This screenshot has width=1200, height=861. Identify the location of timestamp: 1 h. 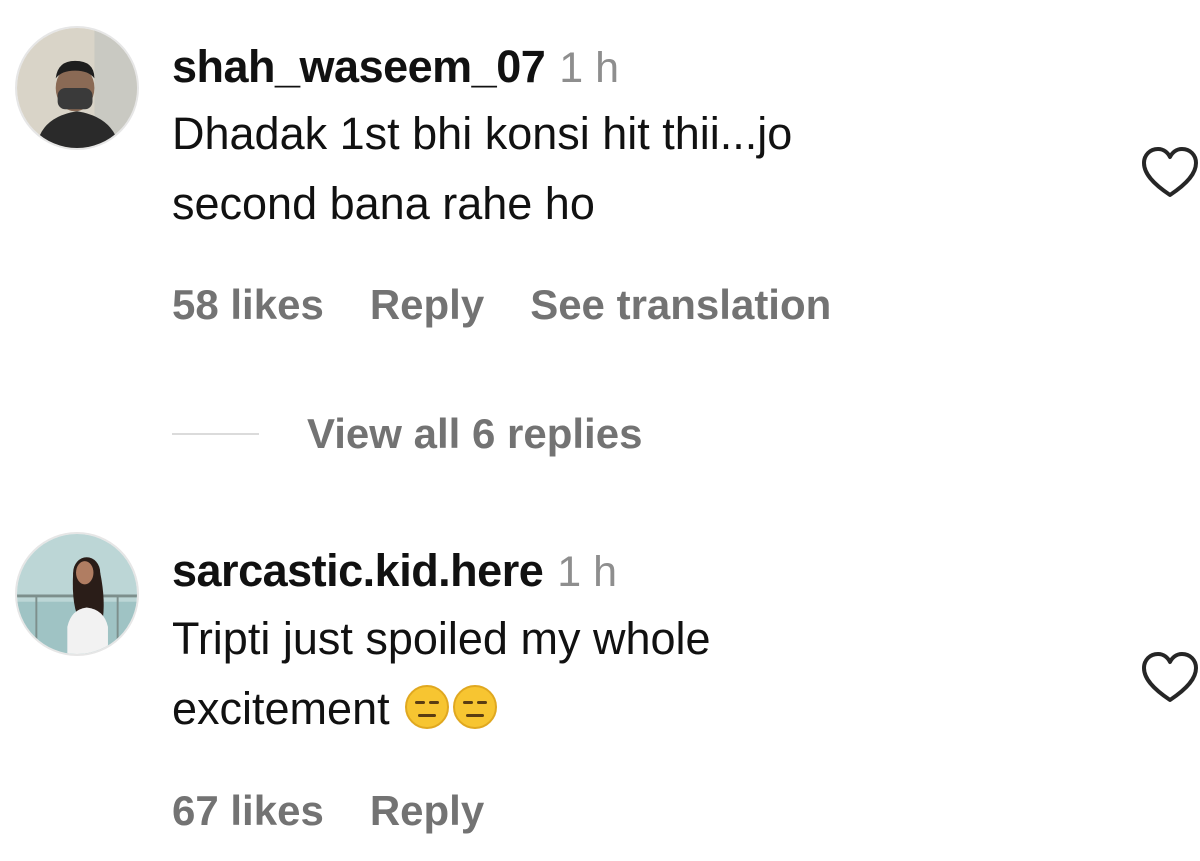
(587, 572).